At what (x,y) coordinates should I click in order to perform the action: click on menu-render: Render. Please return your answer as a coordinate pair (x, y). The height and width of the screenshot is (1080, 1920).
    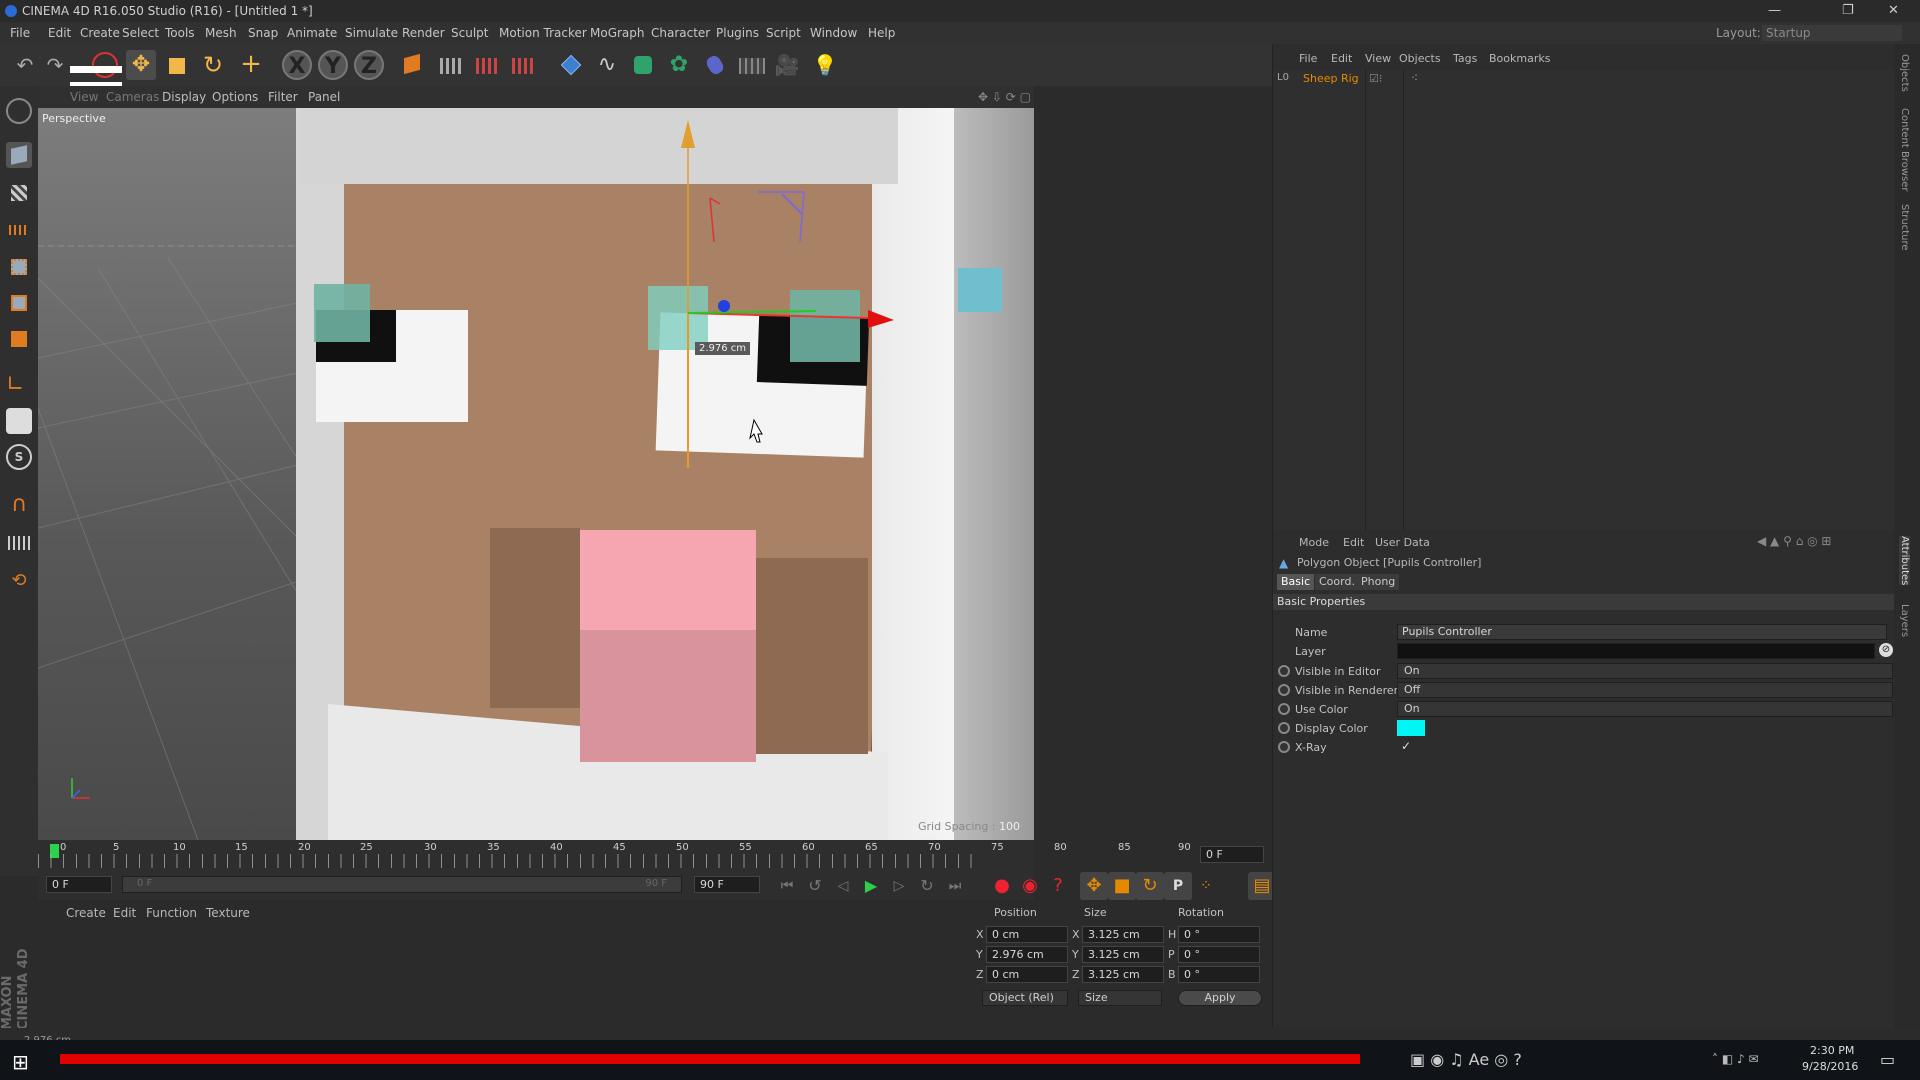
    Looking at the image, I should click on (423, 33).